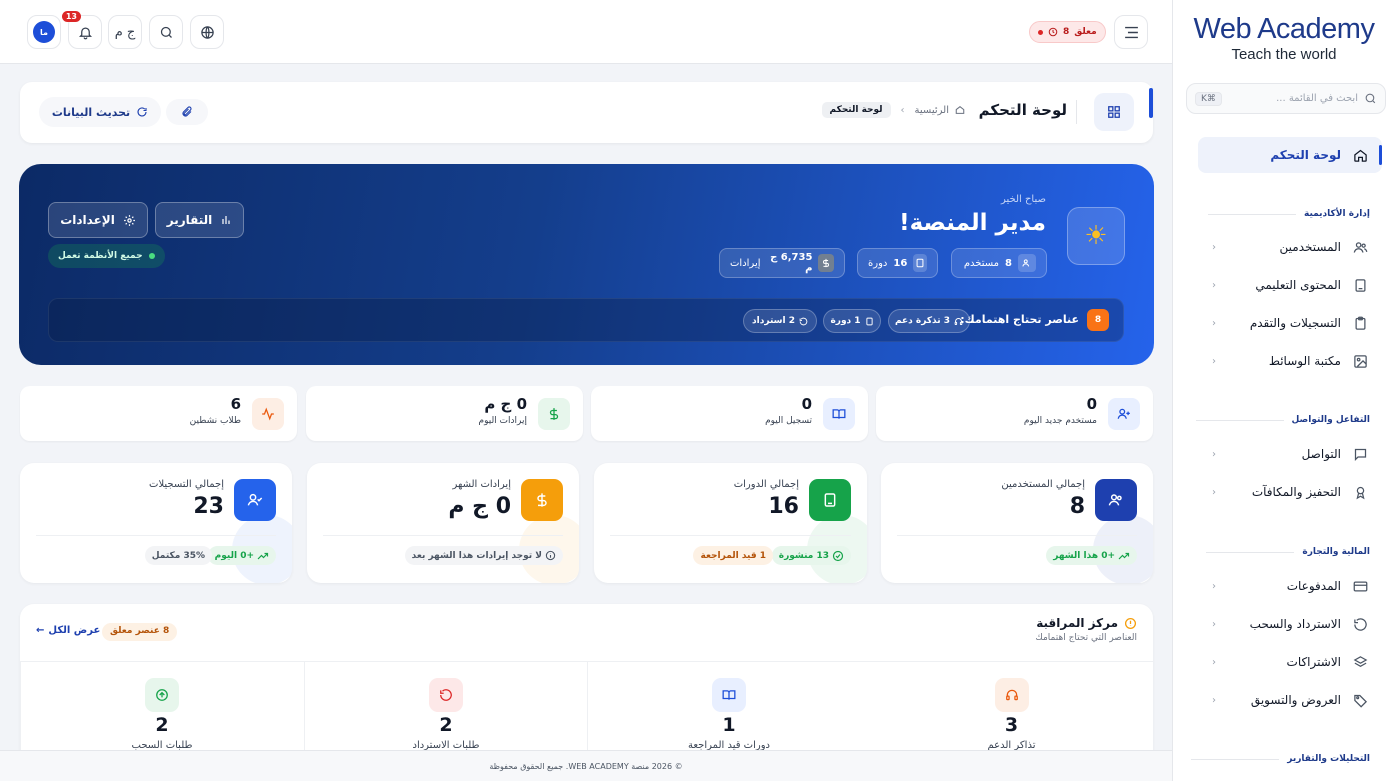 The width and height of the screenshot is (1400, 781). I want to click on menu-toggle-button, so click(1131, 32).